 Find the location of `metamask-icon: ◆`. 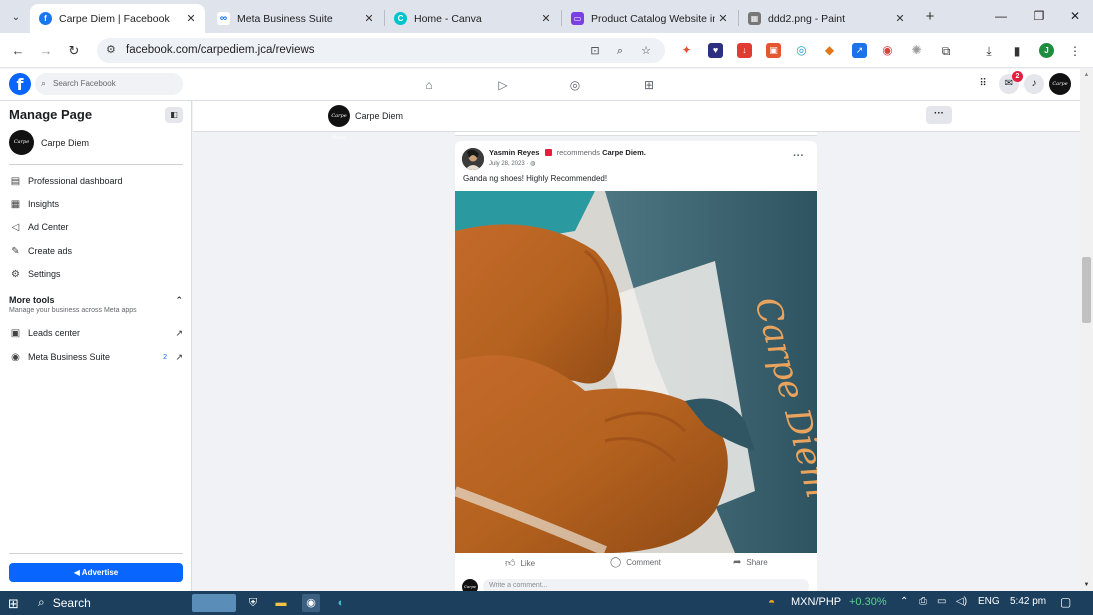

metamask-icon: ◆ is located at coordinates (829, 50).